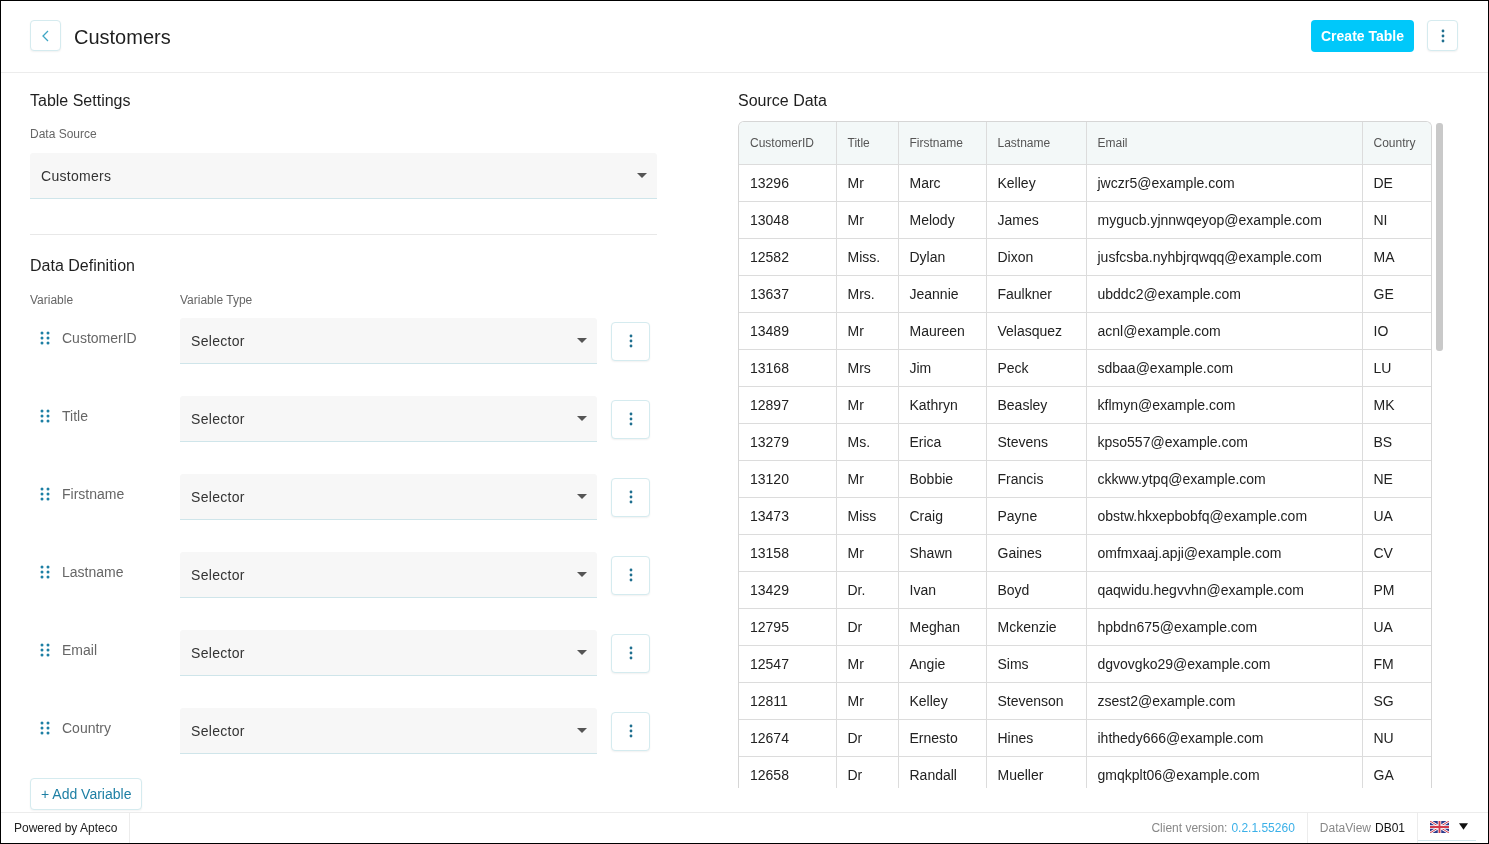 This screenshot has width=1489, height=844. I want to click on table-cell: Faulkner, so click(1036, 294).